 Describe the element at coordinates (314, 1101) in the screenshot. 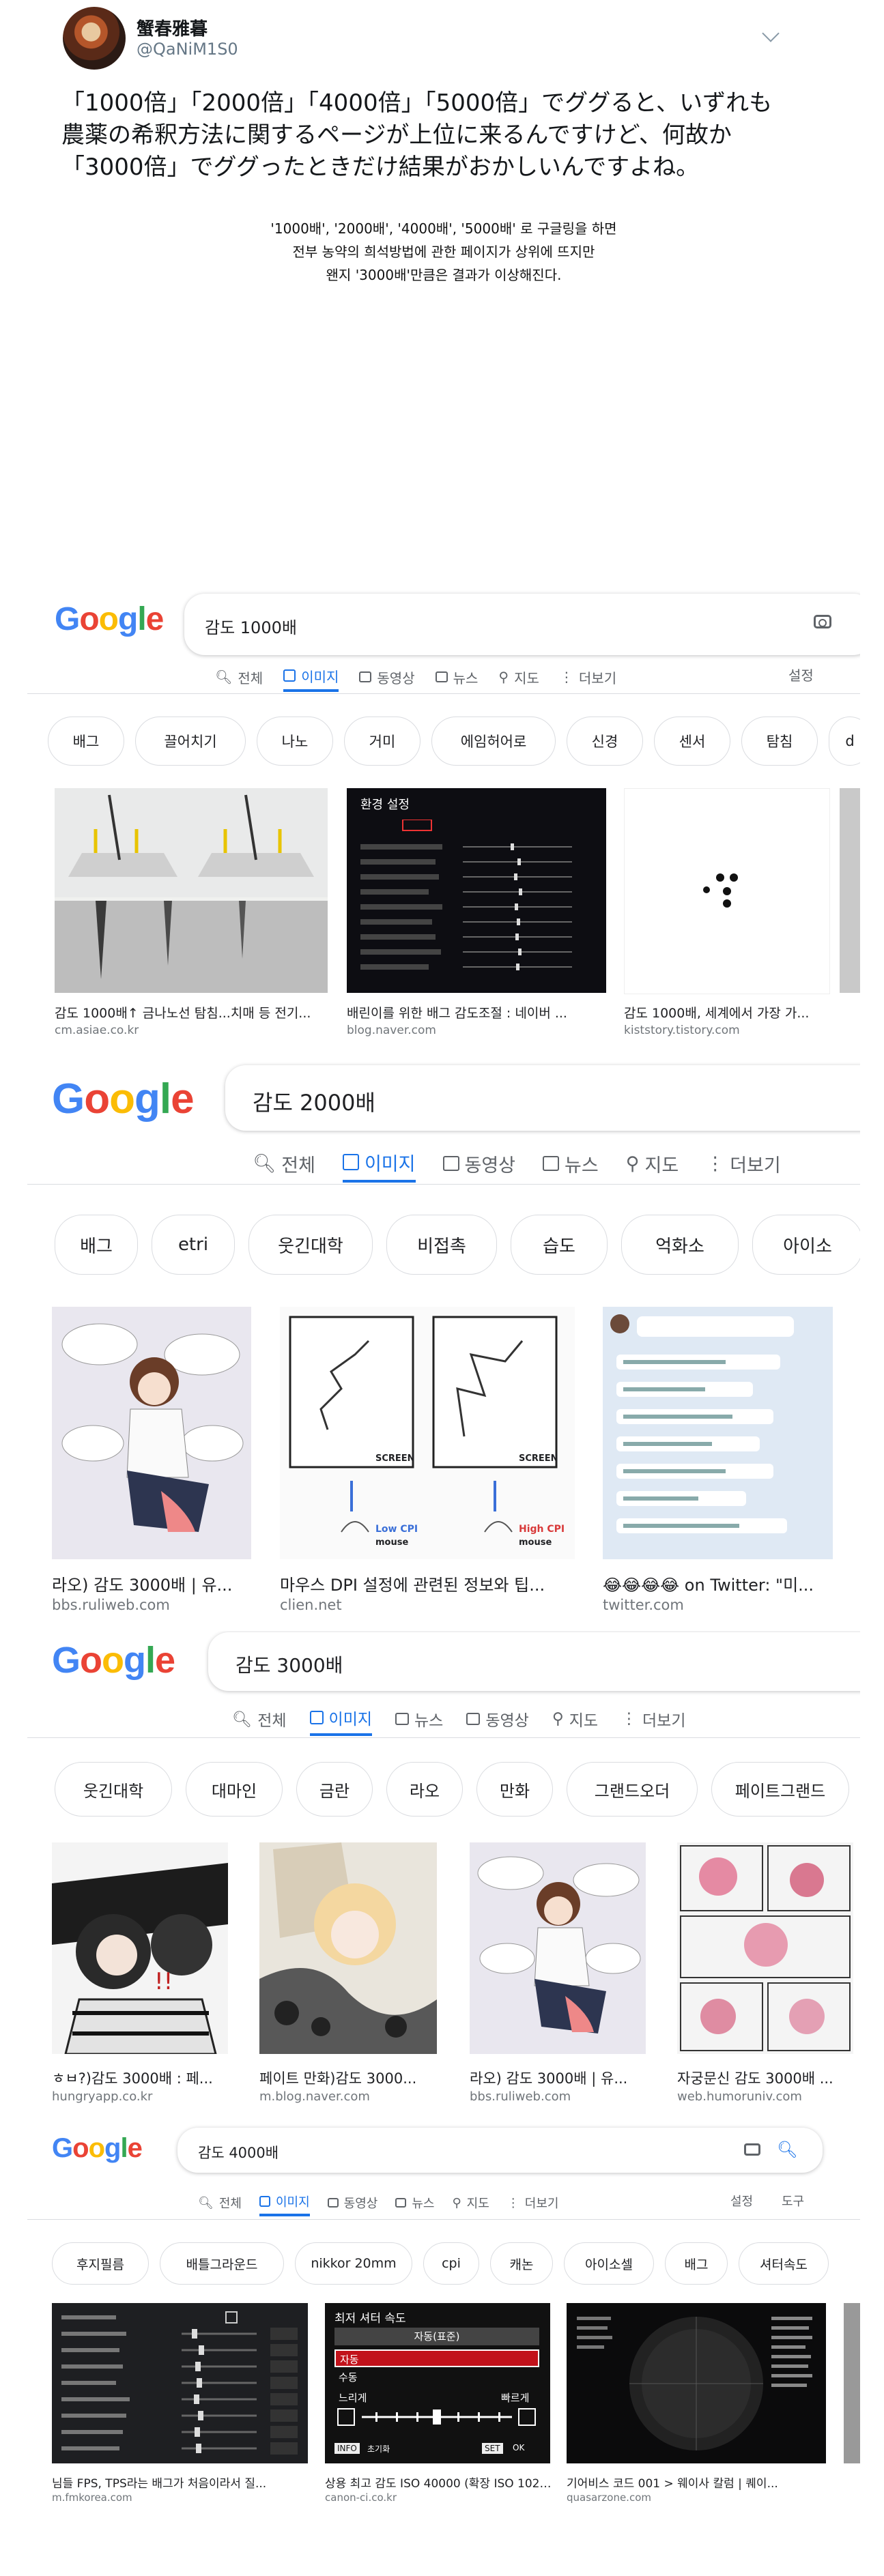

I see `search-input: 감도 2000배` at that location.